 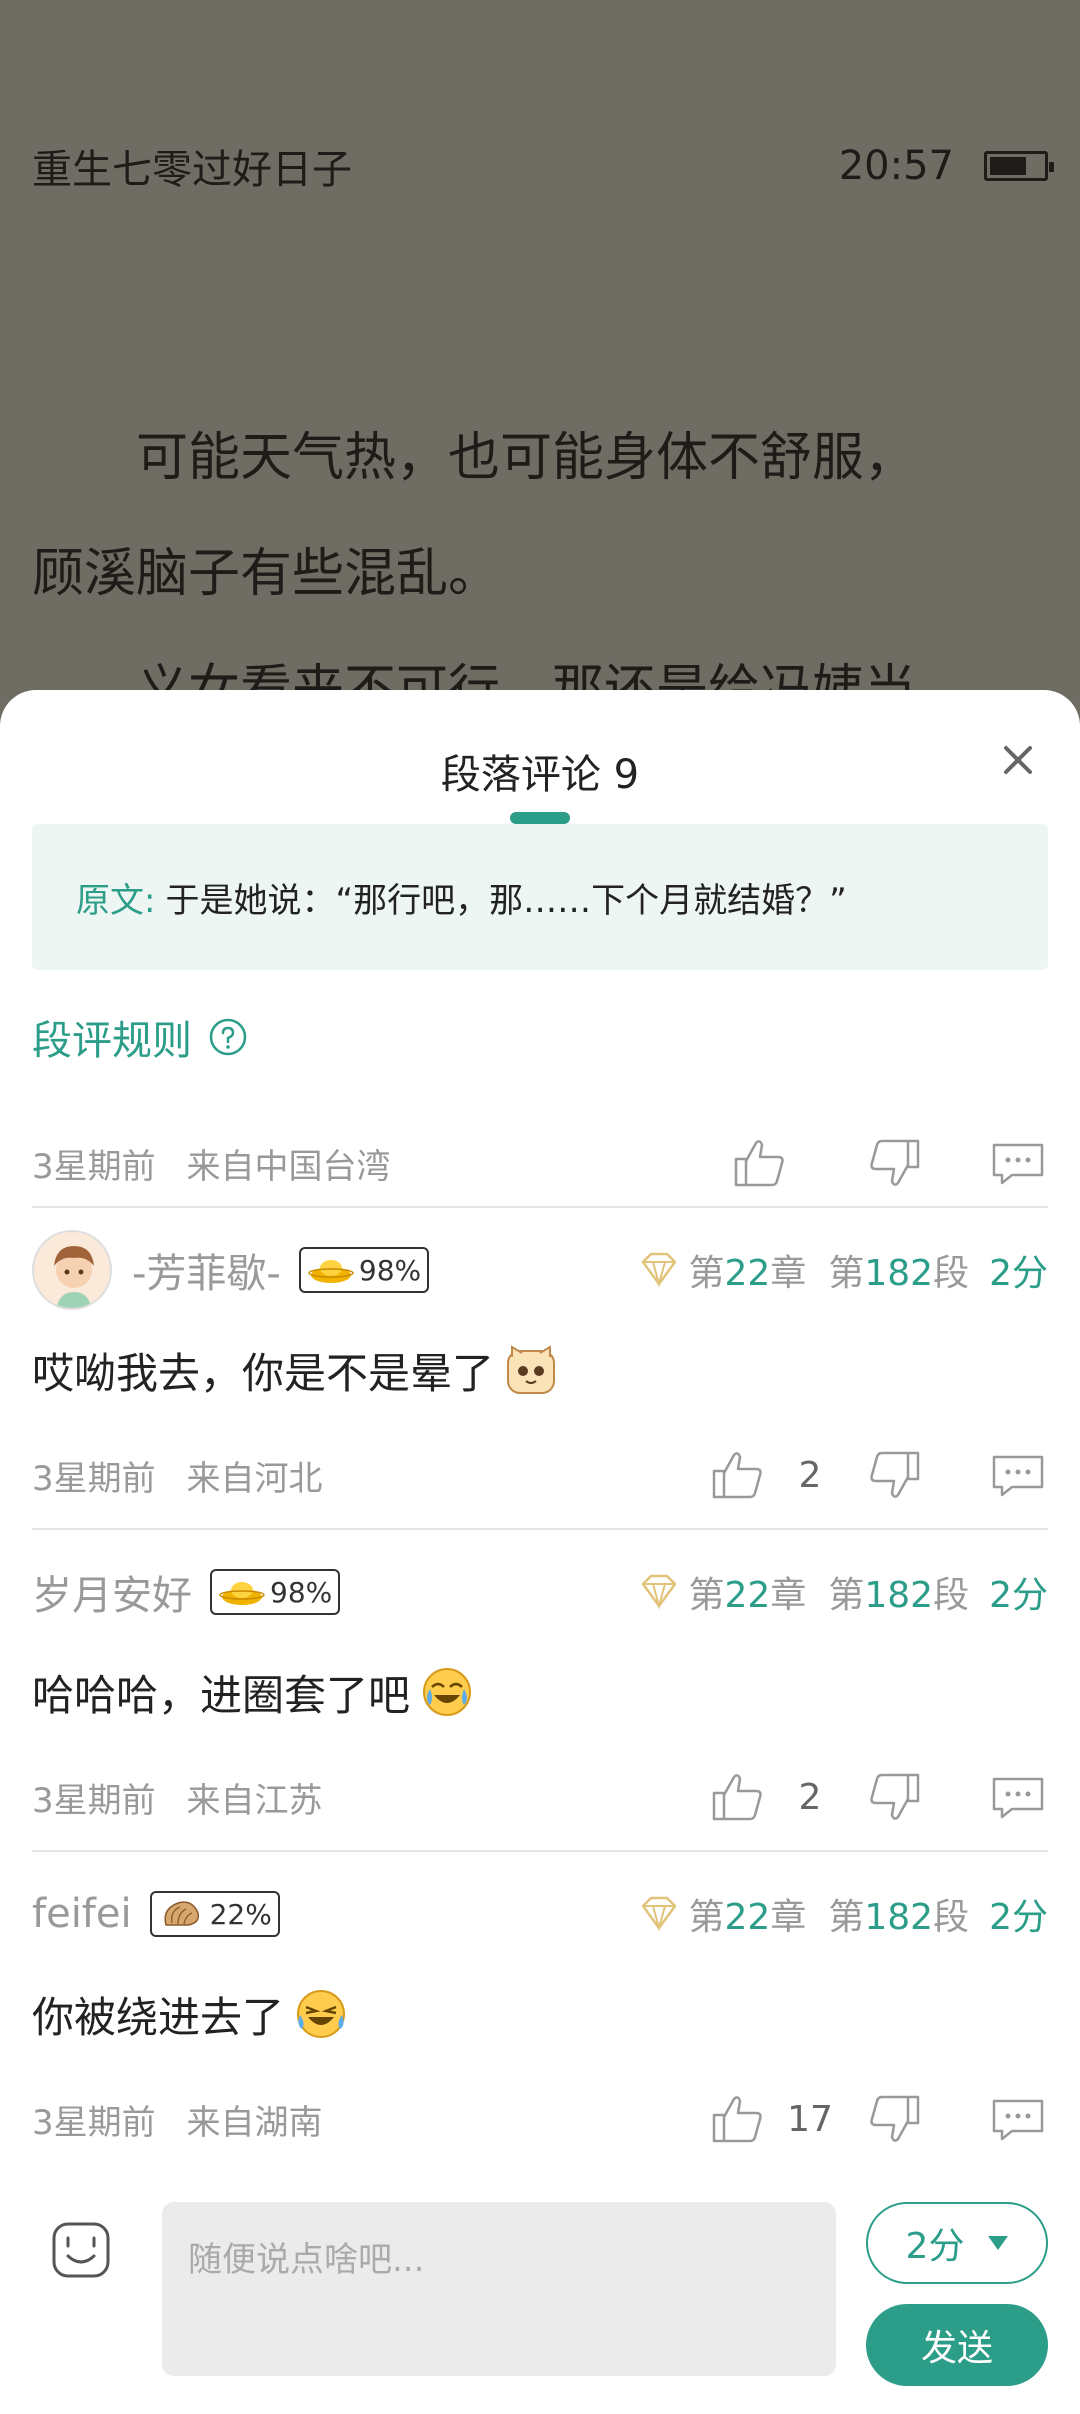 I want to click on score-dropdown: 2分, so click(x=957, y=2243).